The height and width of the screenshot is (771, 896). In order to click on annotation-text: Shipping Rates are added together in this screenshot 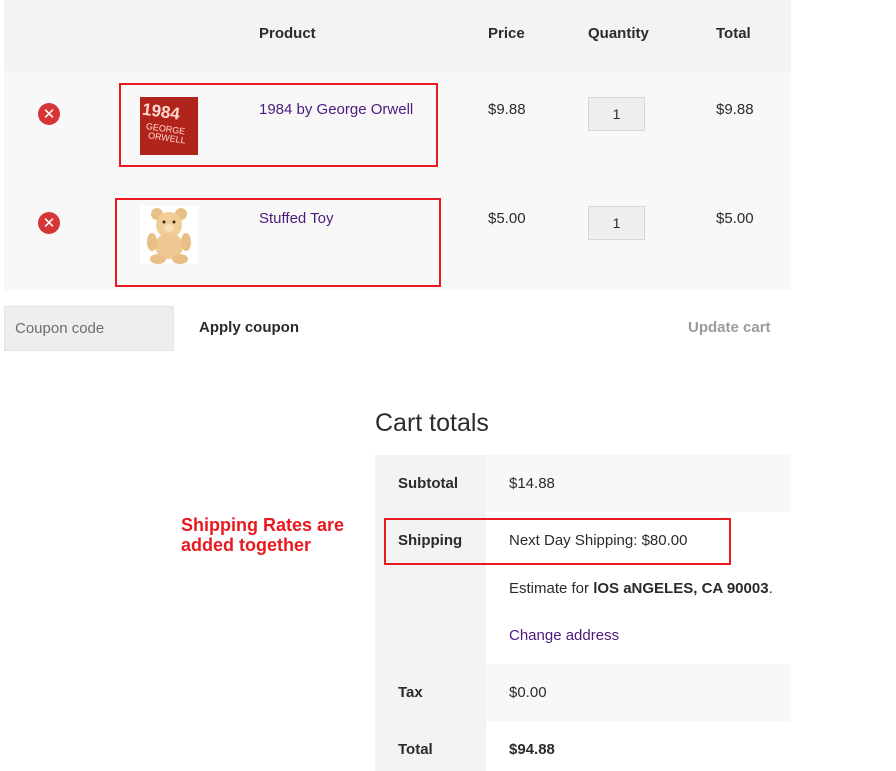, I will do `click(262, 535)`.